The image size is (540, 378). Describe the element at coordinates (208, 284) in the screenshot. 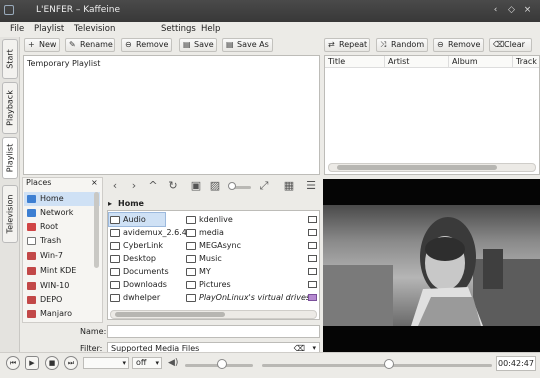

I see `file-pictures: Pictures` at that location.